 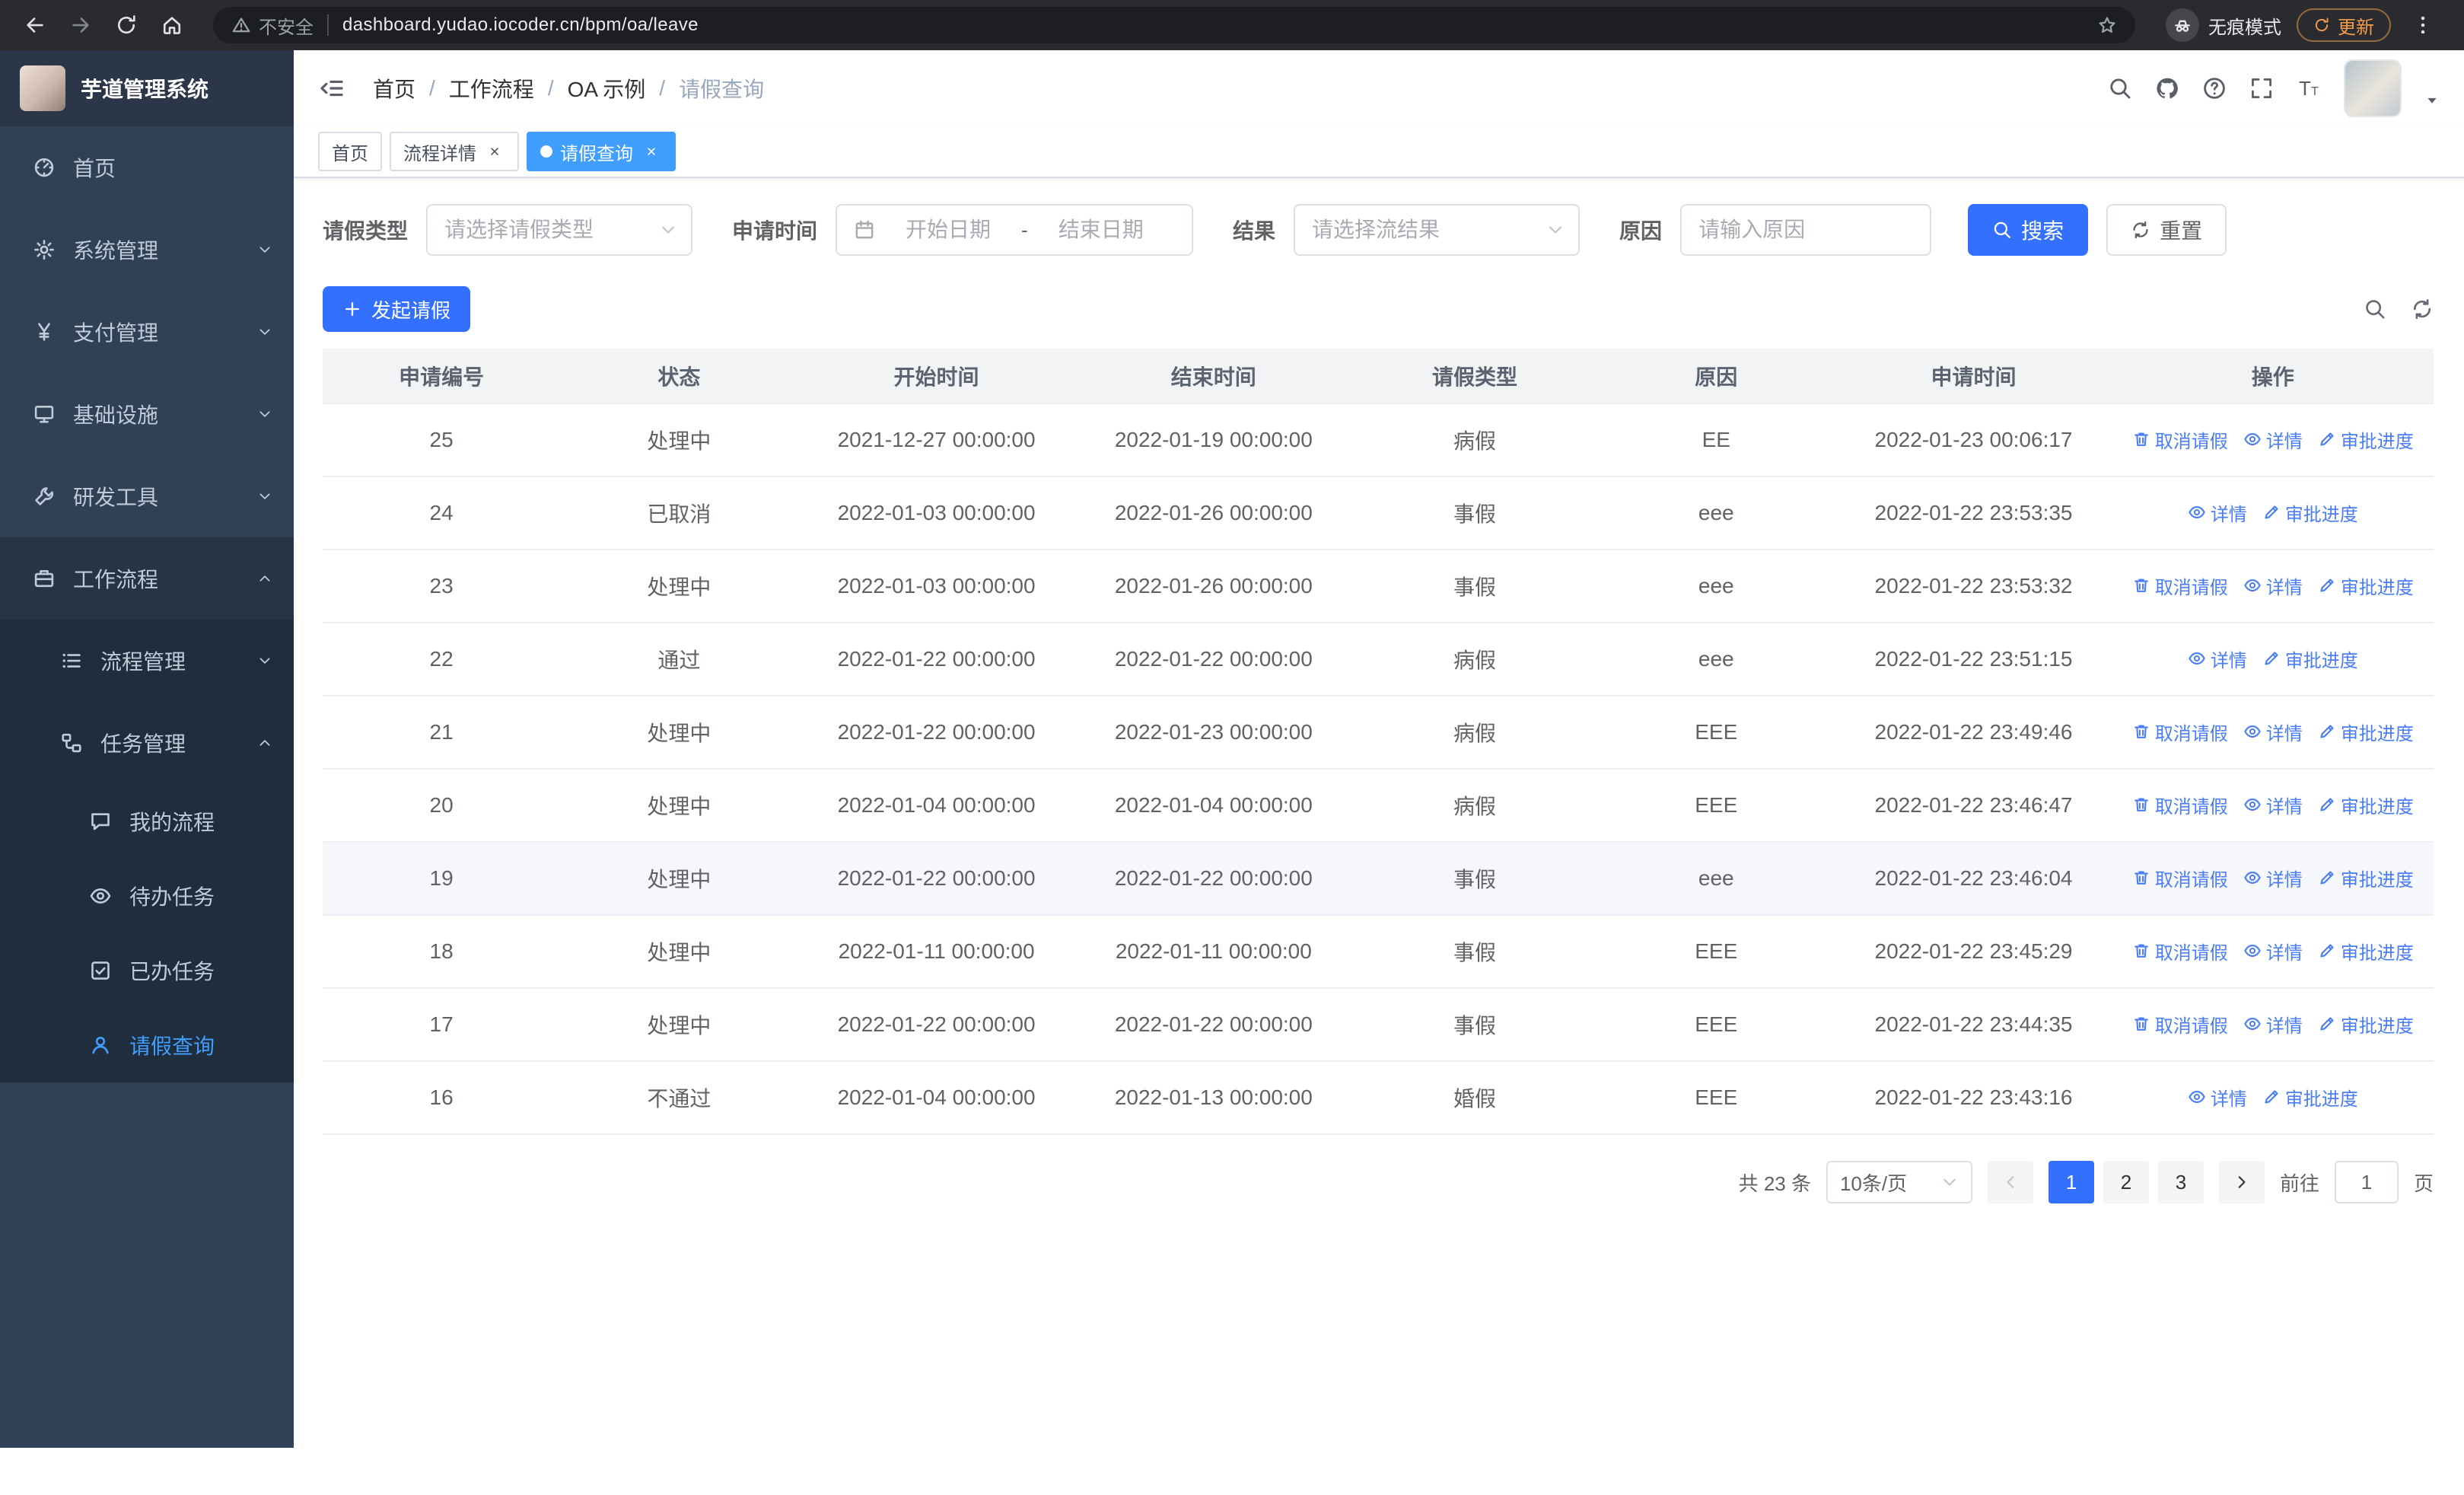 What do you see at coordinates (2120, 88) in the screenshot?
I see `search-icon` at bounding box center [2120, 88].